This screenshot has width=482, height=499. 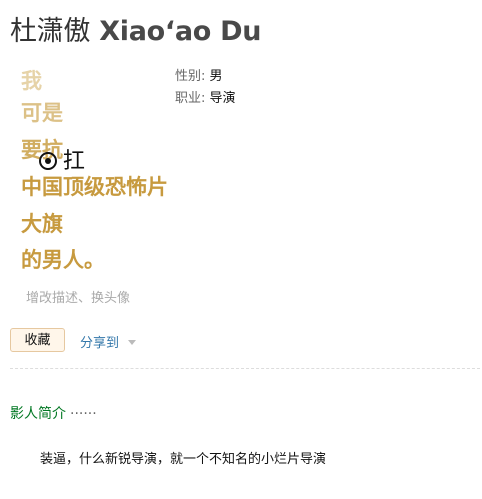 I want to click on poster-text-line: 可是, so click(x=42, y=113).